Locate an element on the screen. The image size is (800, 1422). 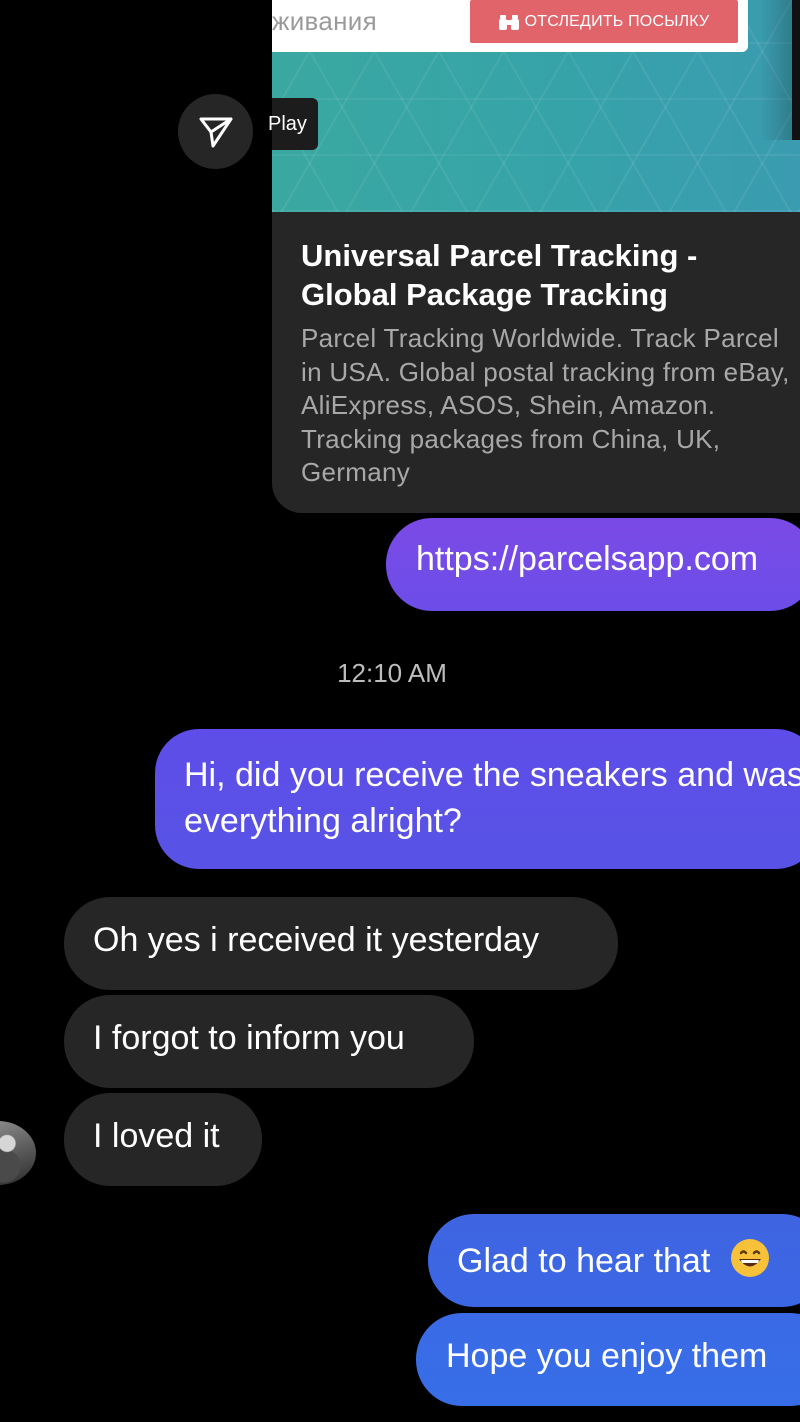
play-label-tag: Play is located at coordinates (293, 124).